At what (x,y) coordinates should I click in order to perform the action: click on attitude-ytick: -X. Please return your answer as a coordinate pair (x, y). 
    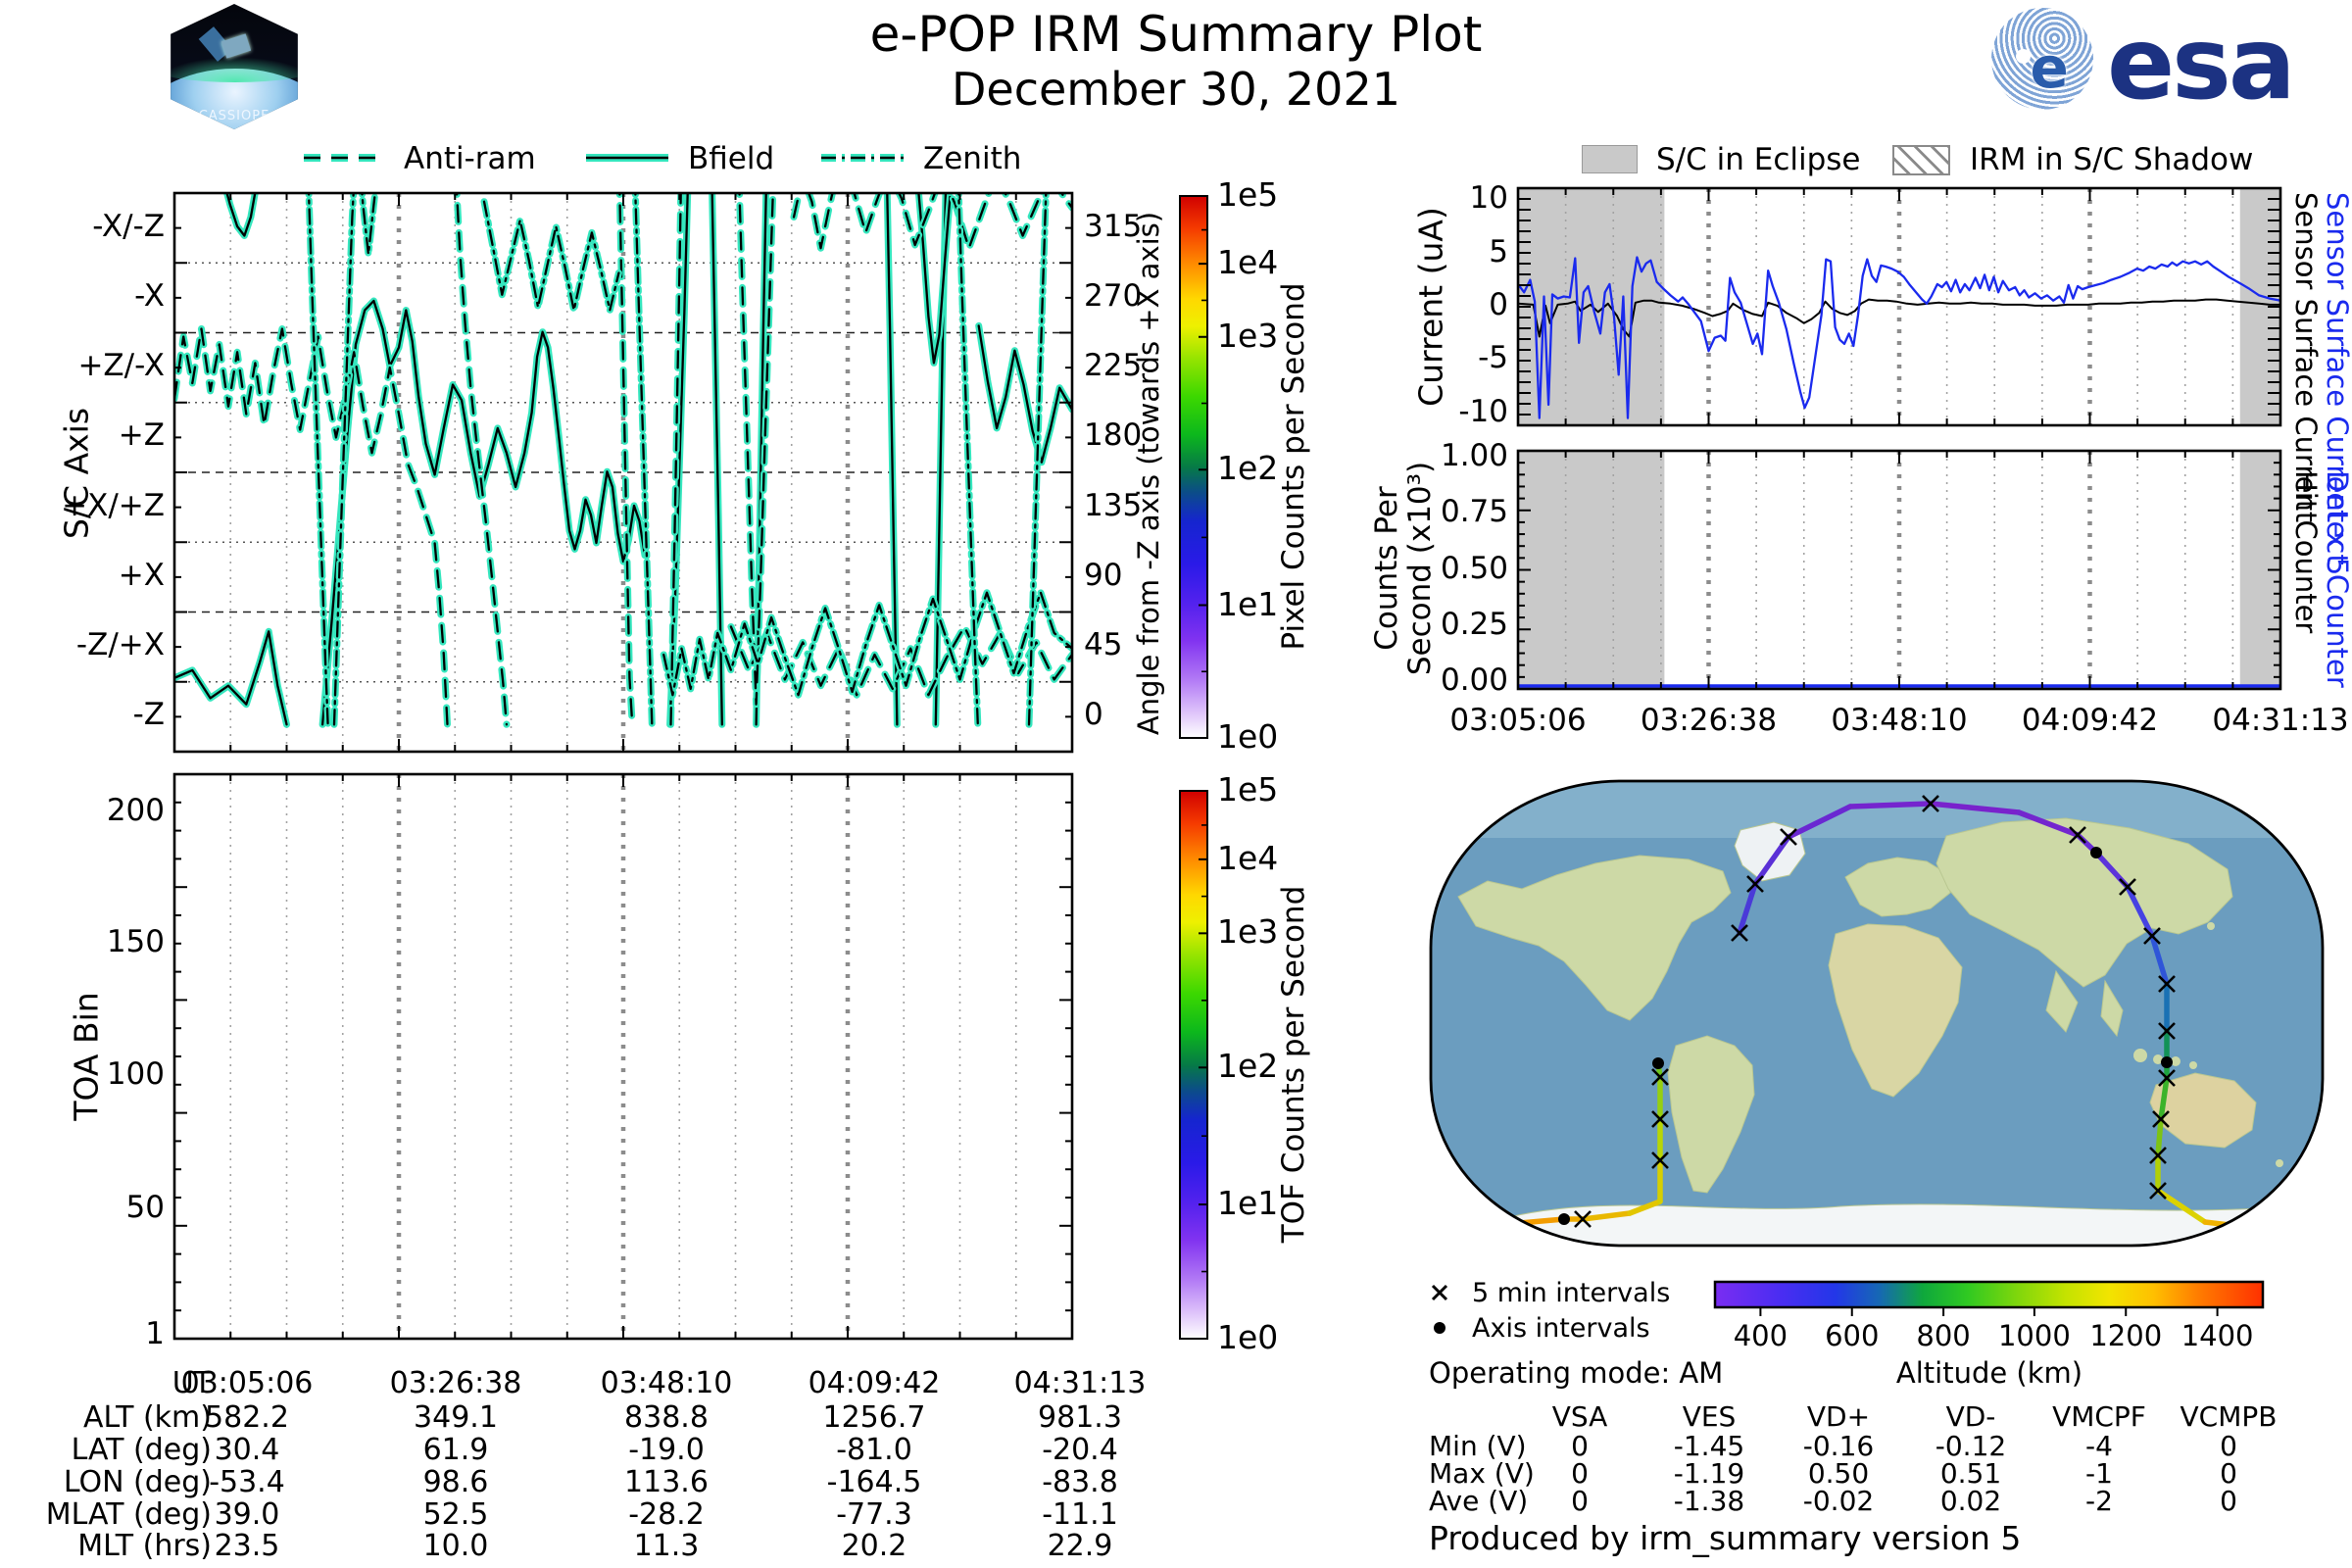
    Looking at the image, I should click on (149, 295).